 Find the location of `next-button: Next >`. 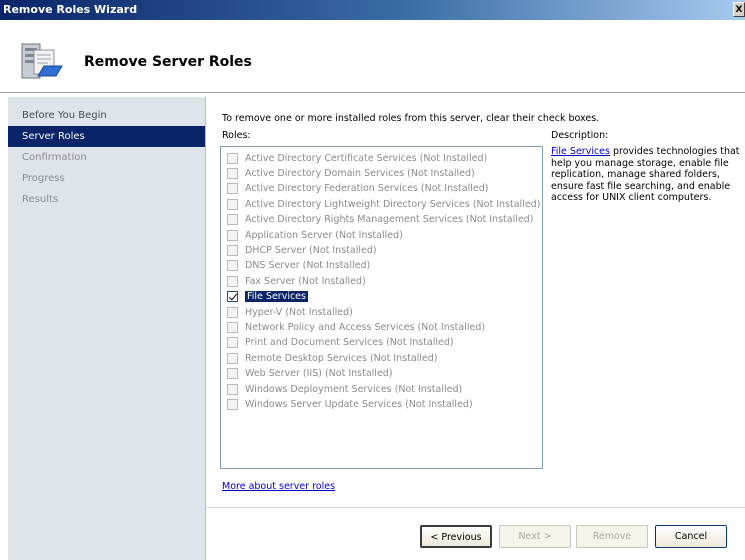

next-button: Next > is located at coordinates (535, 536).